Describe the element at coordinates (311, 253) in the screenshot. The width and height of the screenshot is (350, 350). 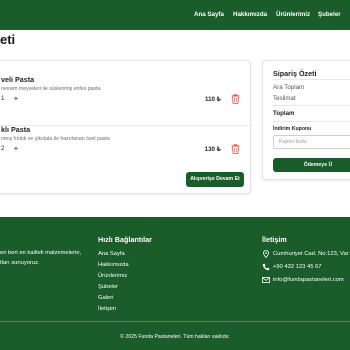
I see `address-text: Cumhuriyet Cad. No:123, Var` at that location.